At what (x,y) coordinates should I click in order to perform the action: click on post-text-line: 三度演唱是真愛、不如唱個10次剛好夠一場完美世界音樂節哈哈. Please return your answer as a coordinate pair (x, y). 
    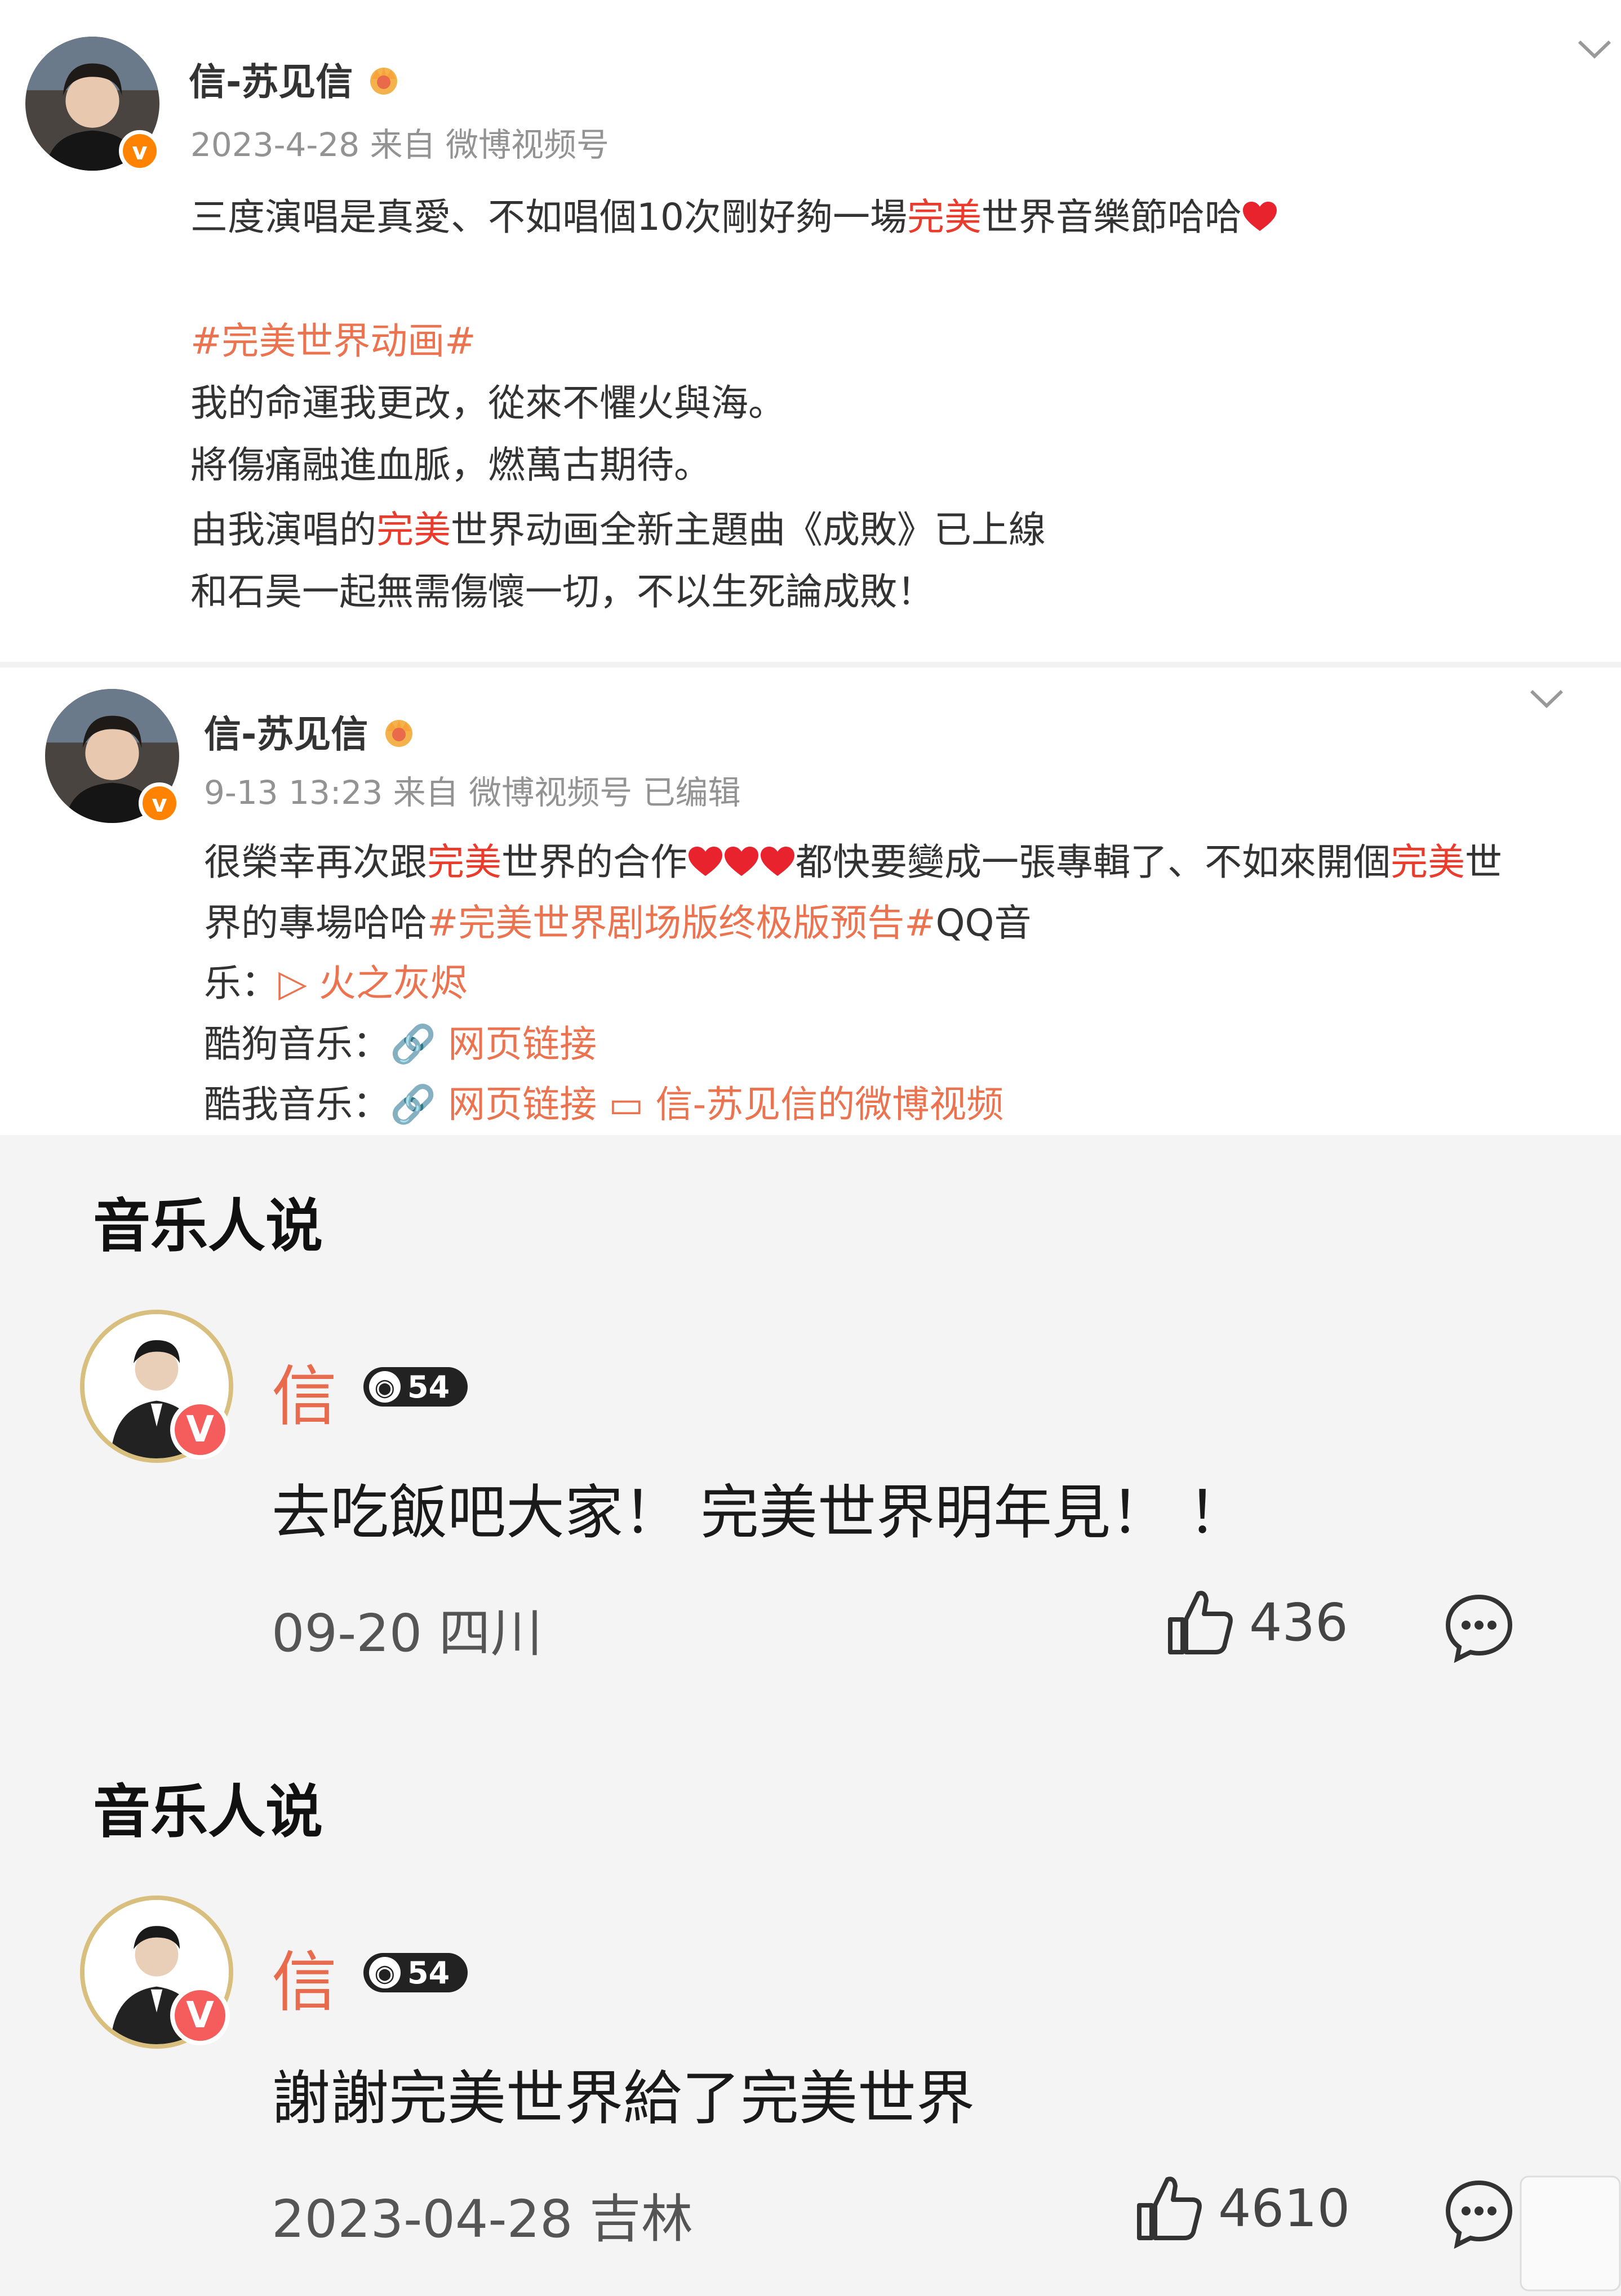
    Looking at the image, I should click on (734, 217).